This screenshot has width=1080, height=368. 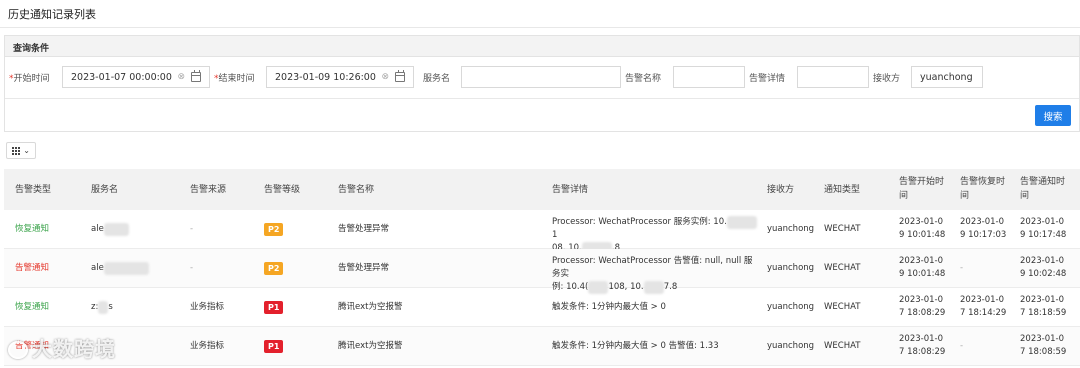 I want to click on watermark: 大数跨境, so click(x=62, y=347).